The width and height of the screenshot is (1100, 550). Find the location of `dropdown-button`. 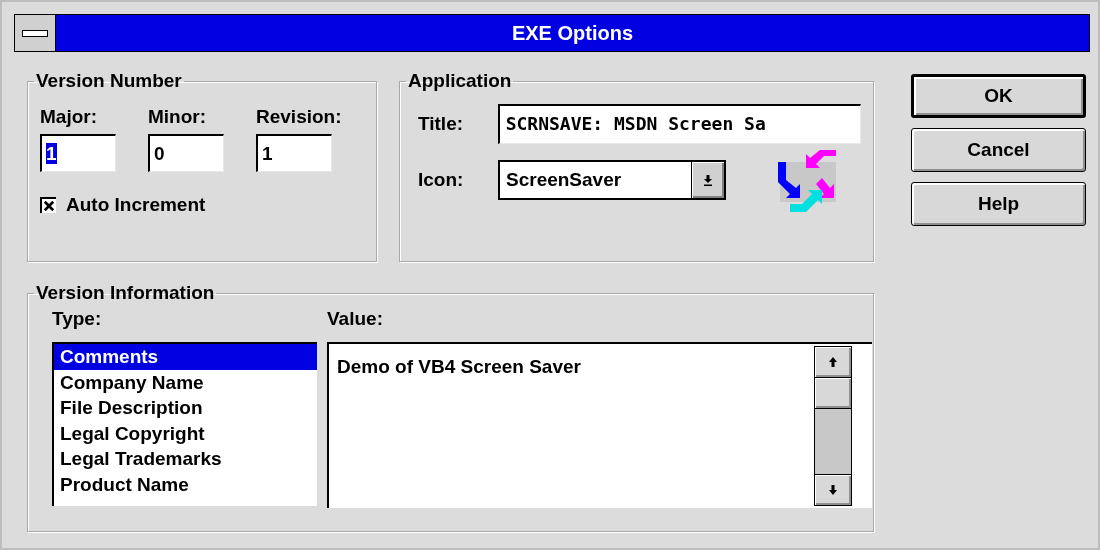

dropdown-button is located at coordinates (707, 180).